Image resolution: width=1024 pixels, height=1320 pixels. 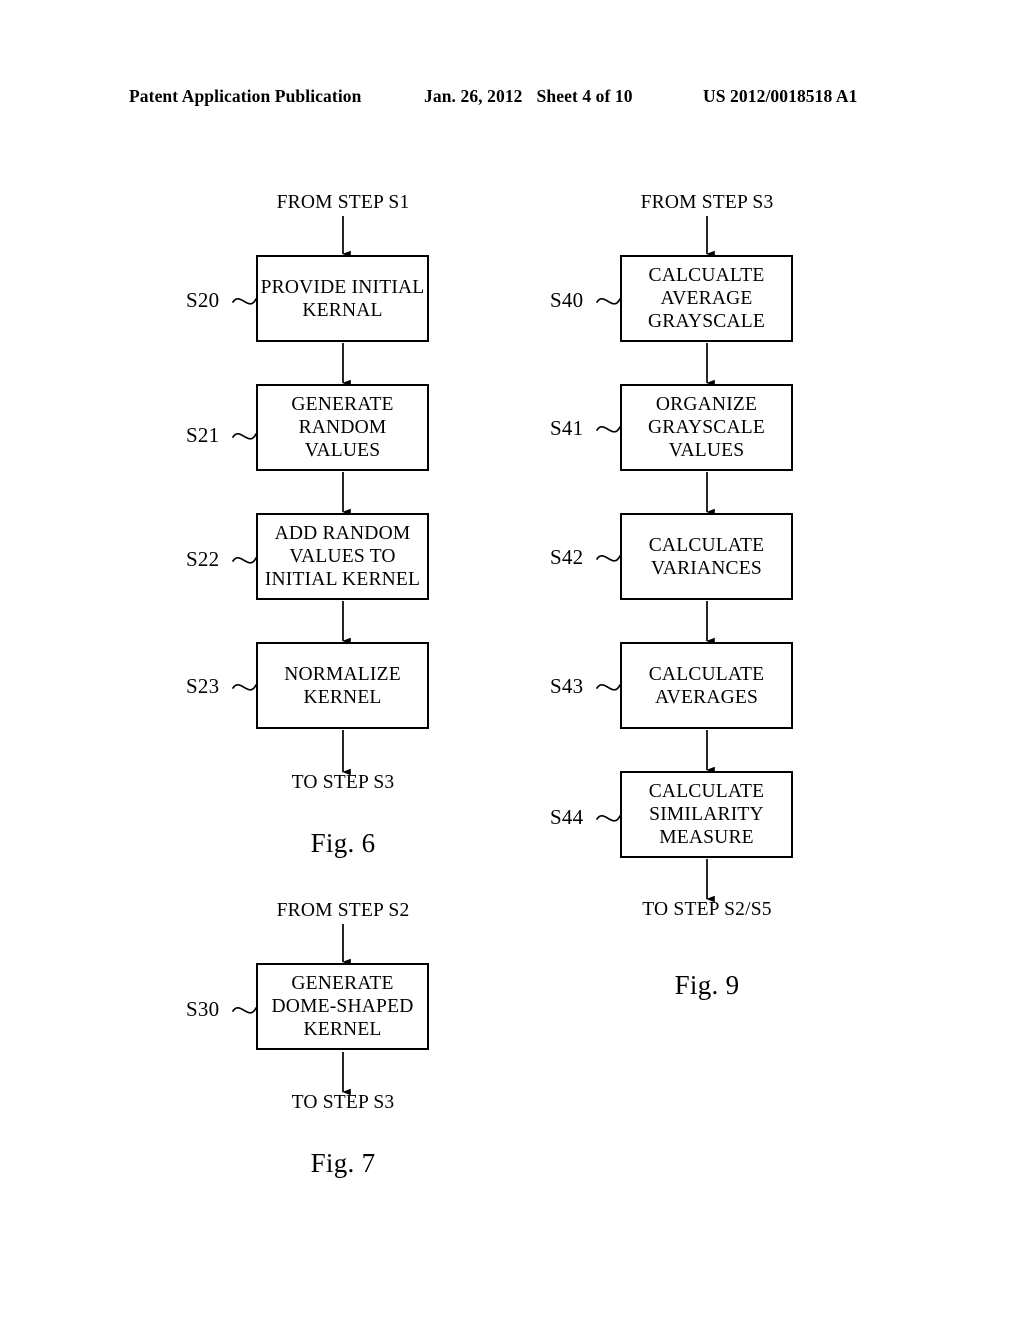 I want to click on fig9-step-ref-s42: S42, so click(x=567, y=557).